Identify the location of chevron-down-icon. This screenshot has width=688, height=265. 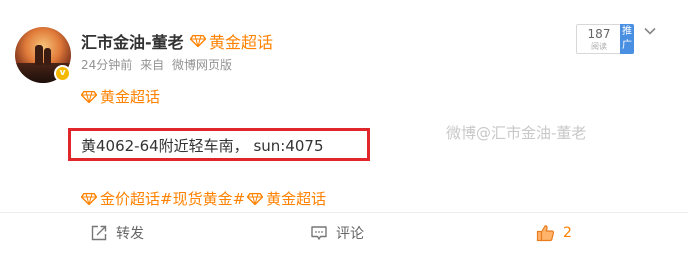
(650, 31).